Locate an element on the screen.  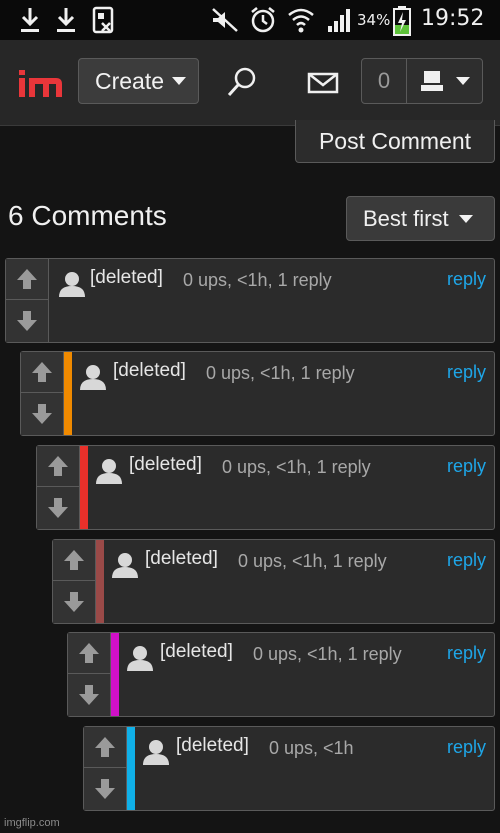
post-comment-button: Post Comment is located at coordinates (395, 141).